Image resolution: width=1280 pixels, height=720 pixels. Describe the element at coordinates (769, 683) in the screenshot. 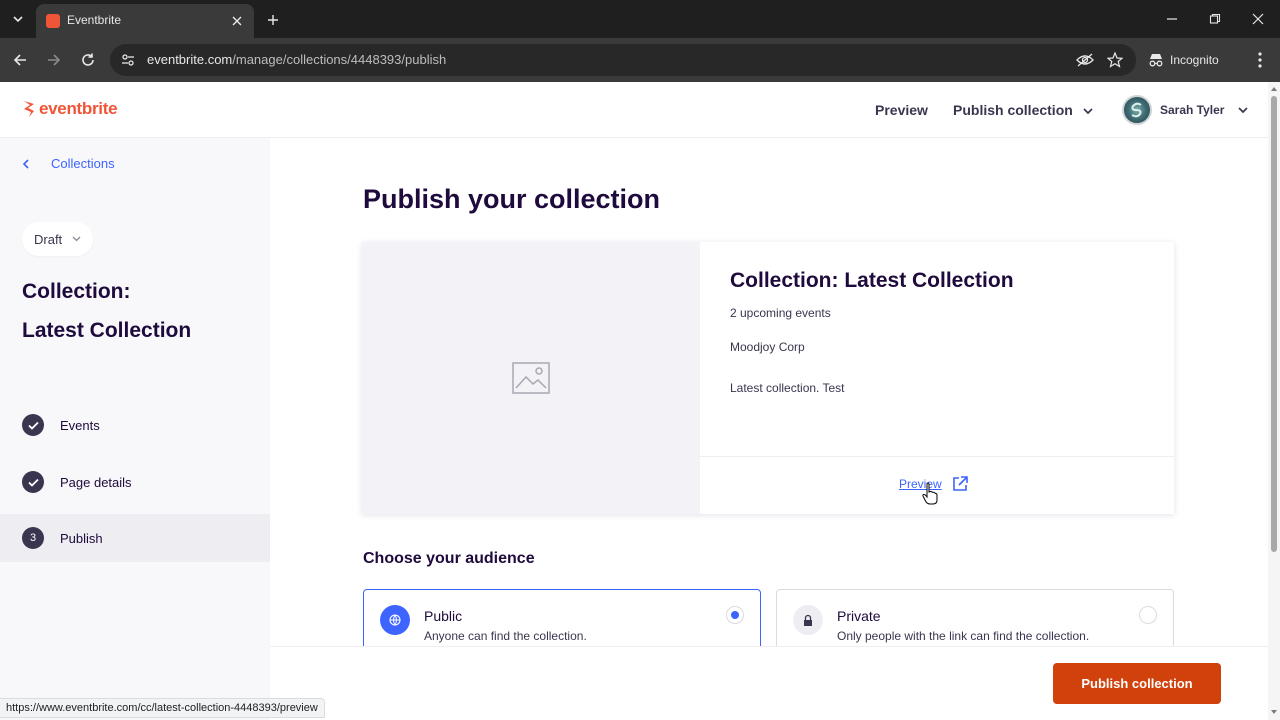

I see `footer-action-bar: Publish collection` at that location.